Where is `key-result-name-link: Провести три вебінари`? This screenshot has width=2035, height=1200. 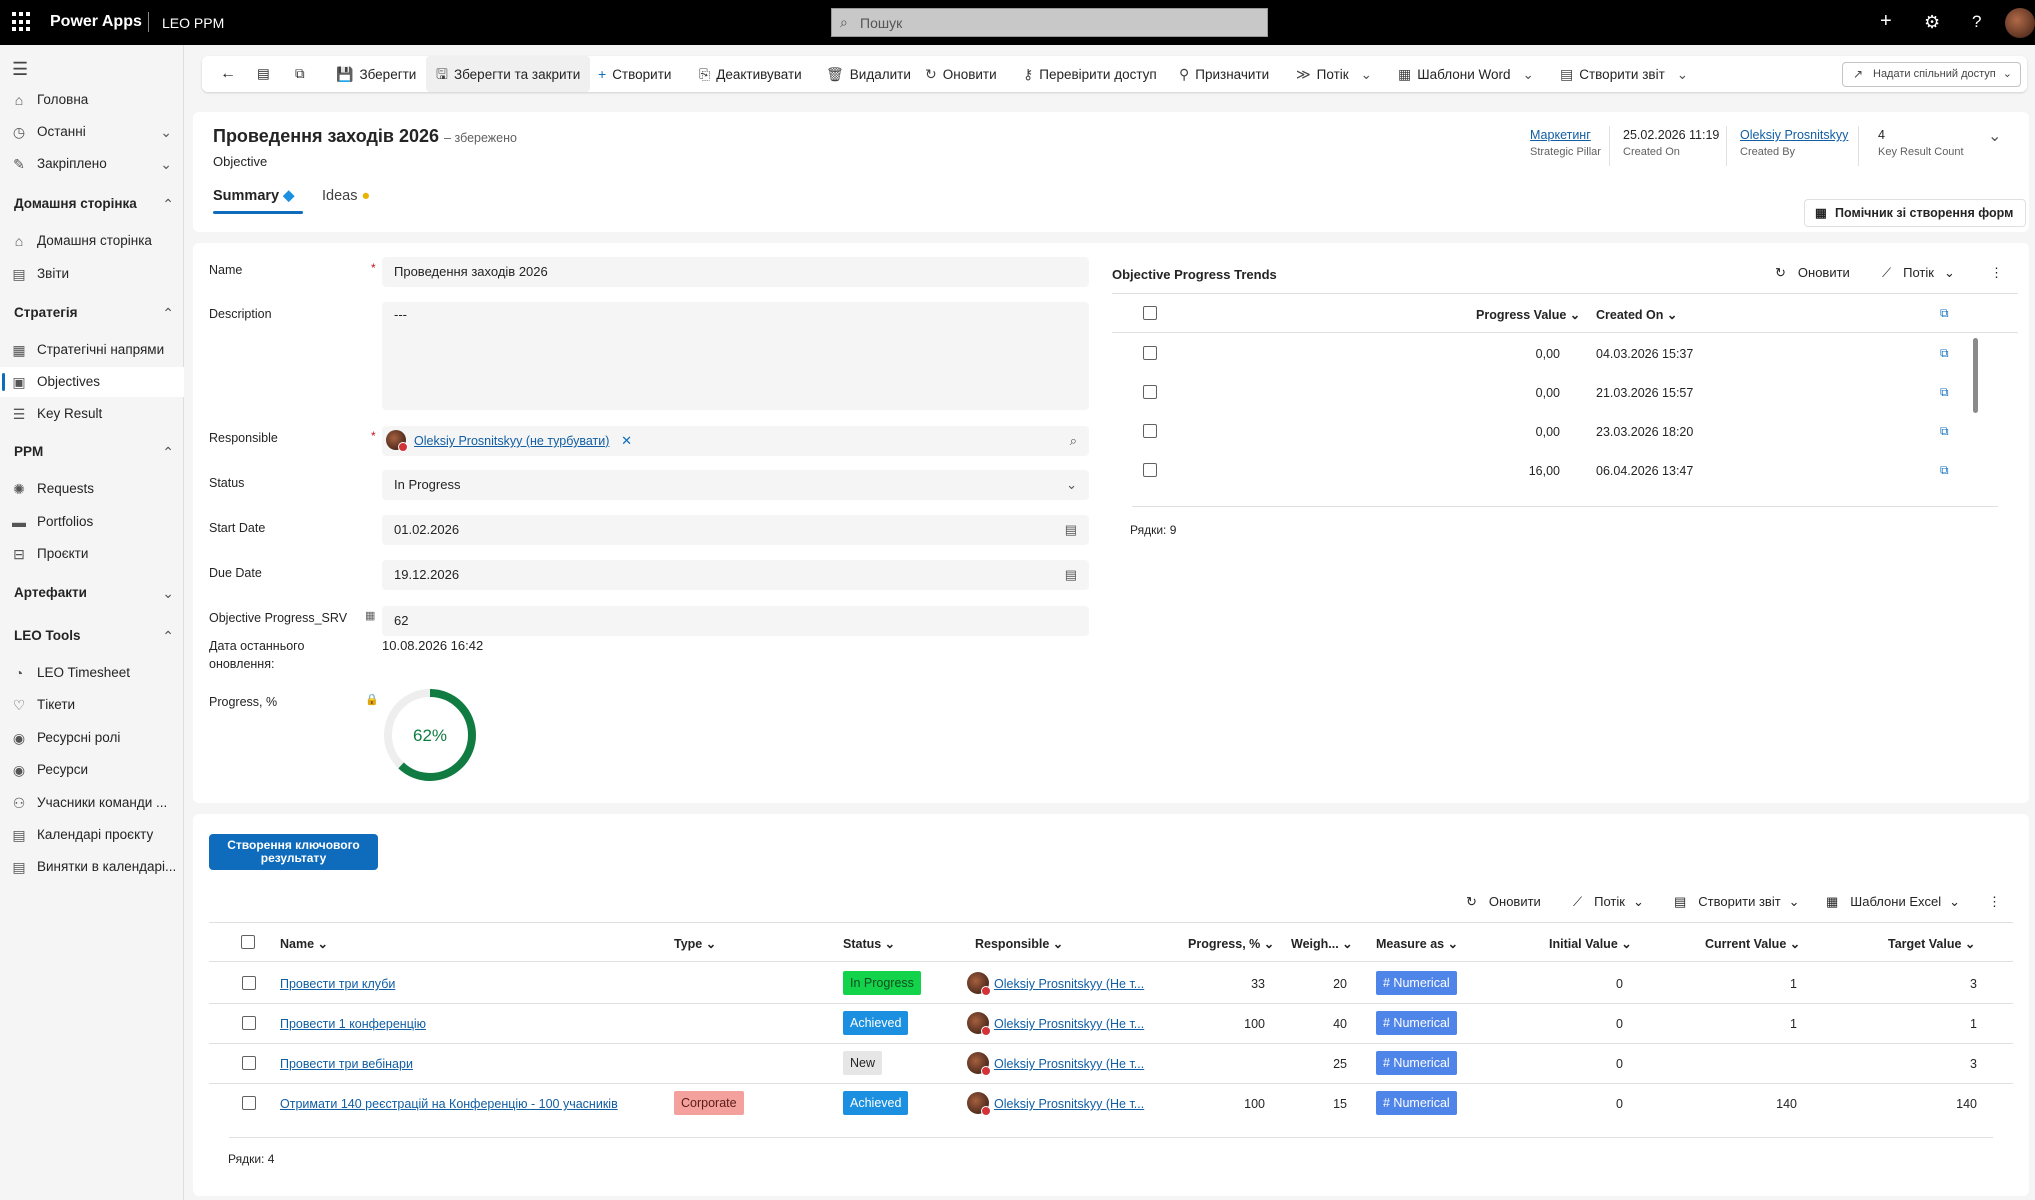 key-result-name-link: Провести три вебінари is located at coordinates (346, 1064).